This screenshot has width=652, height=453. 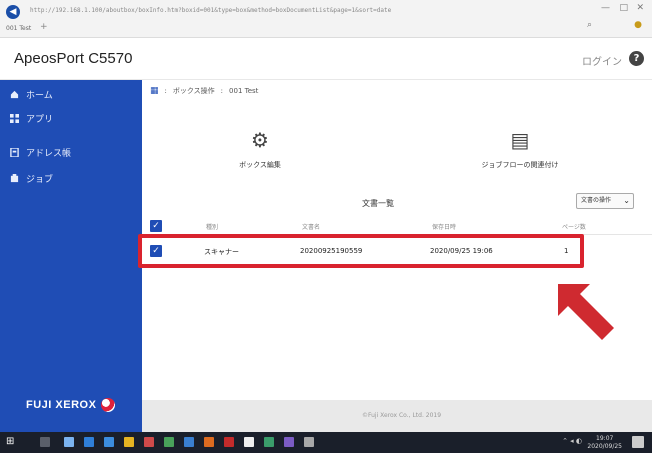 I want to click on new-tab-button: +, so click(x=44, y=27).